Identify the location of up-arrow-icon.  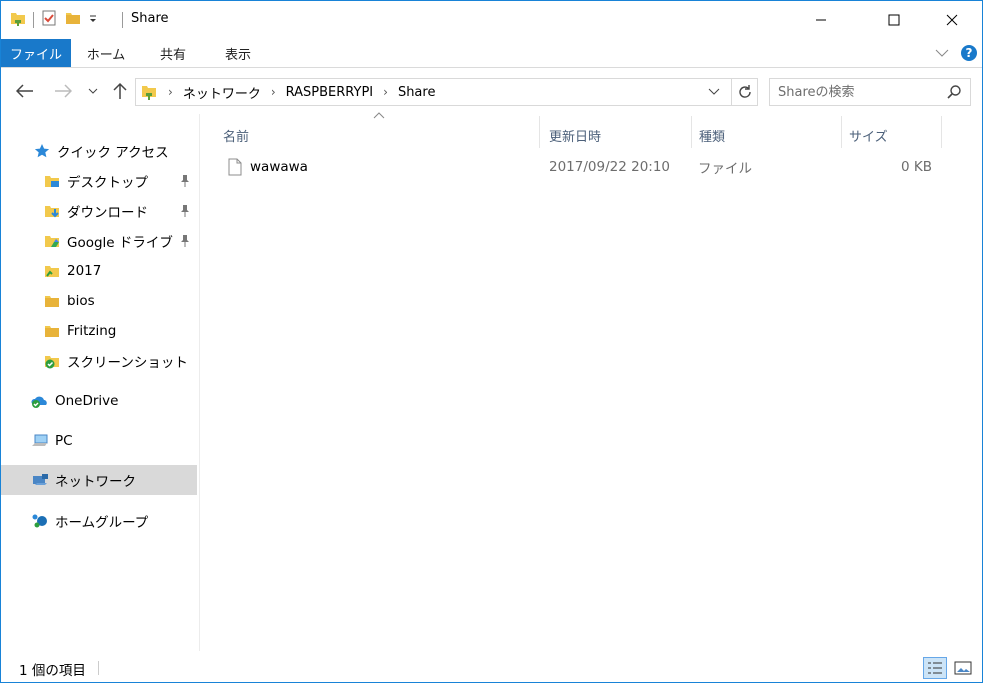
(120, 90).